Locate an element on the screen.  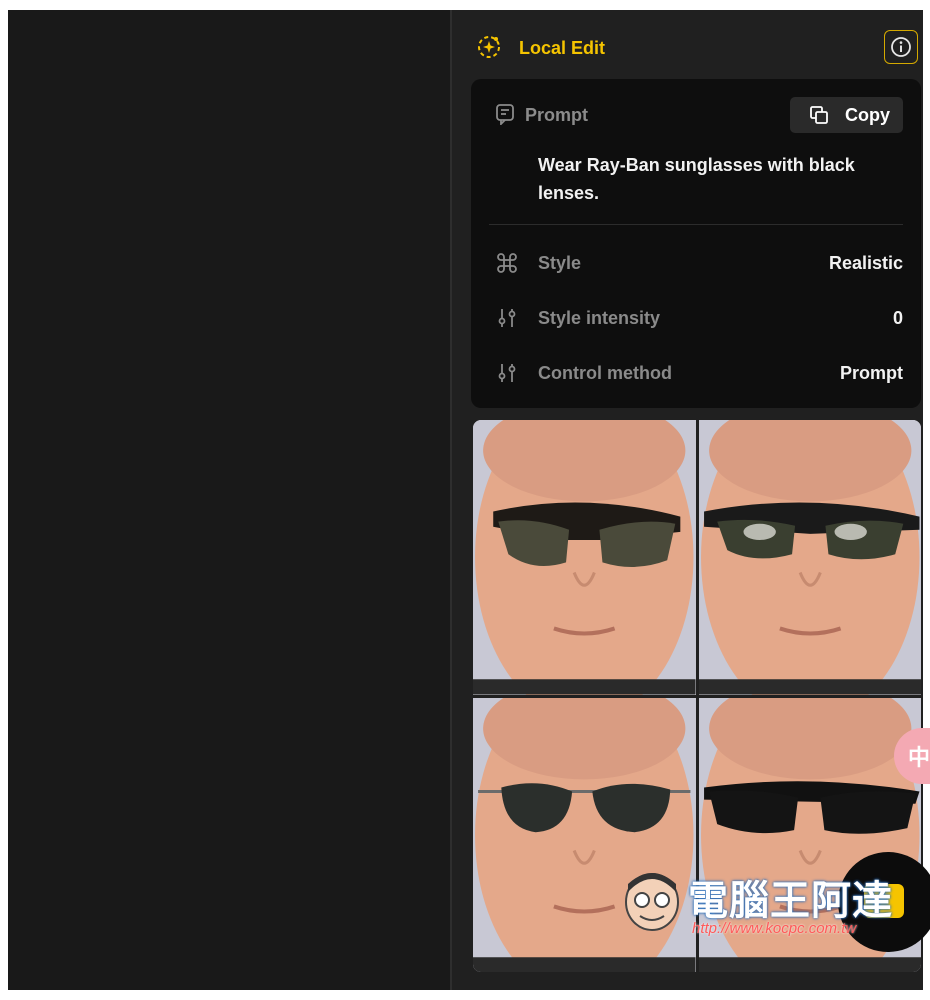
detail-row-control-method: Control method Prompt is located at coordinates (699, 373).